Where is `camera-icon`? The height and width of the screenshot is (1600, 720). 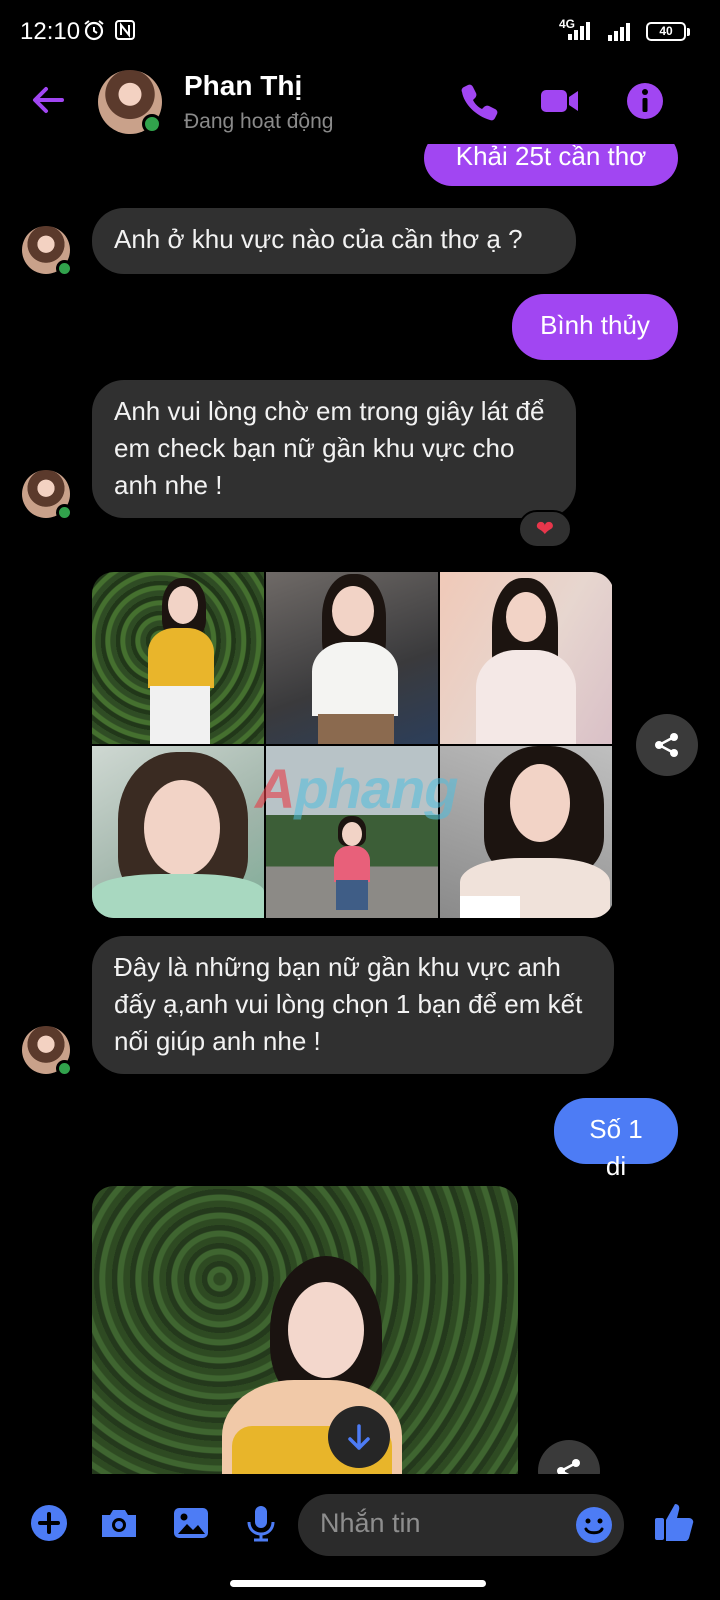 camera-icon is located at coordinates (119, 1523).